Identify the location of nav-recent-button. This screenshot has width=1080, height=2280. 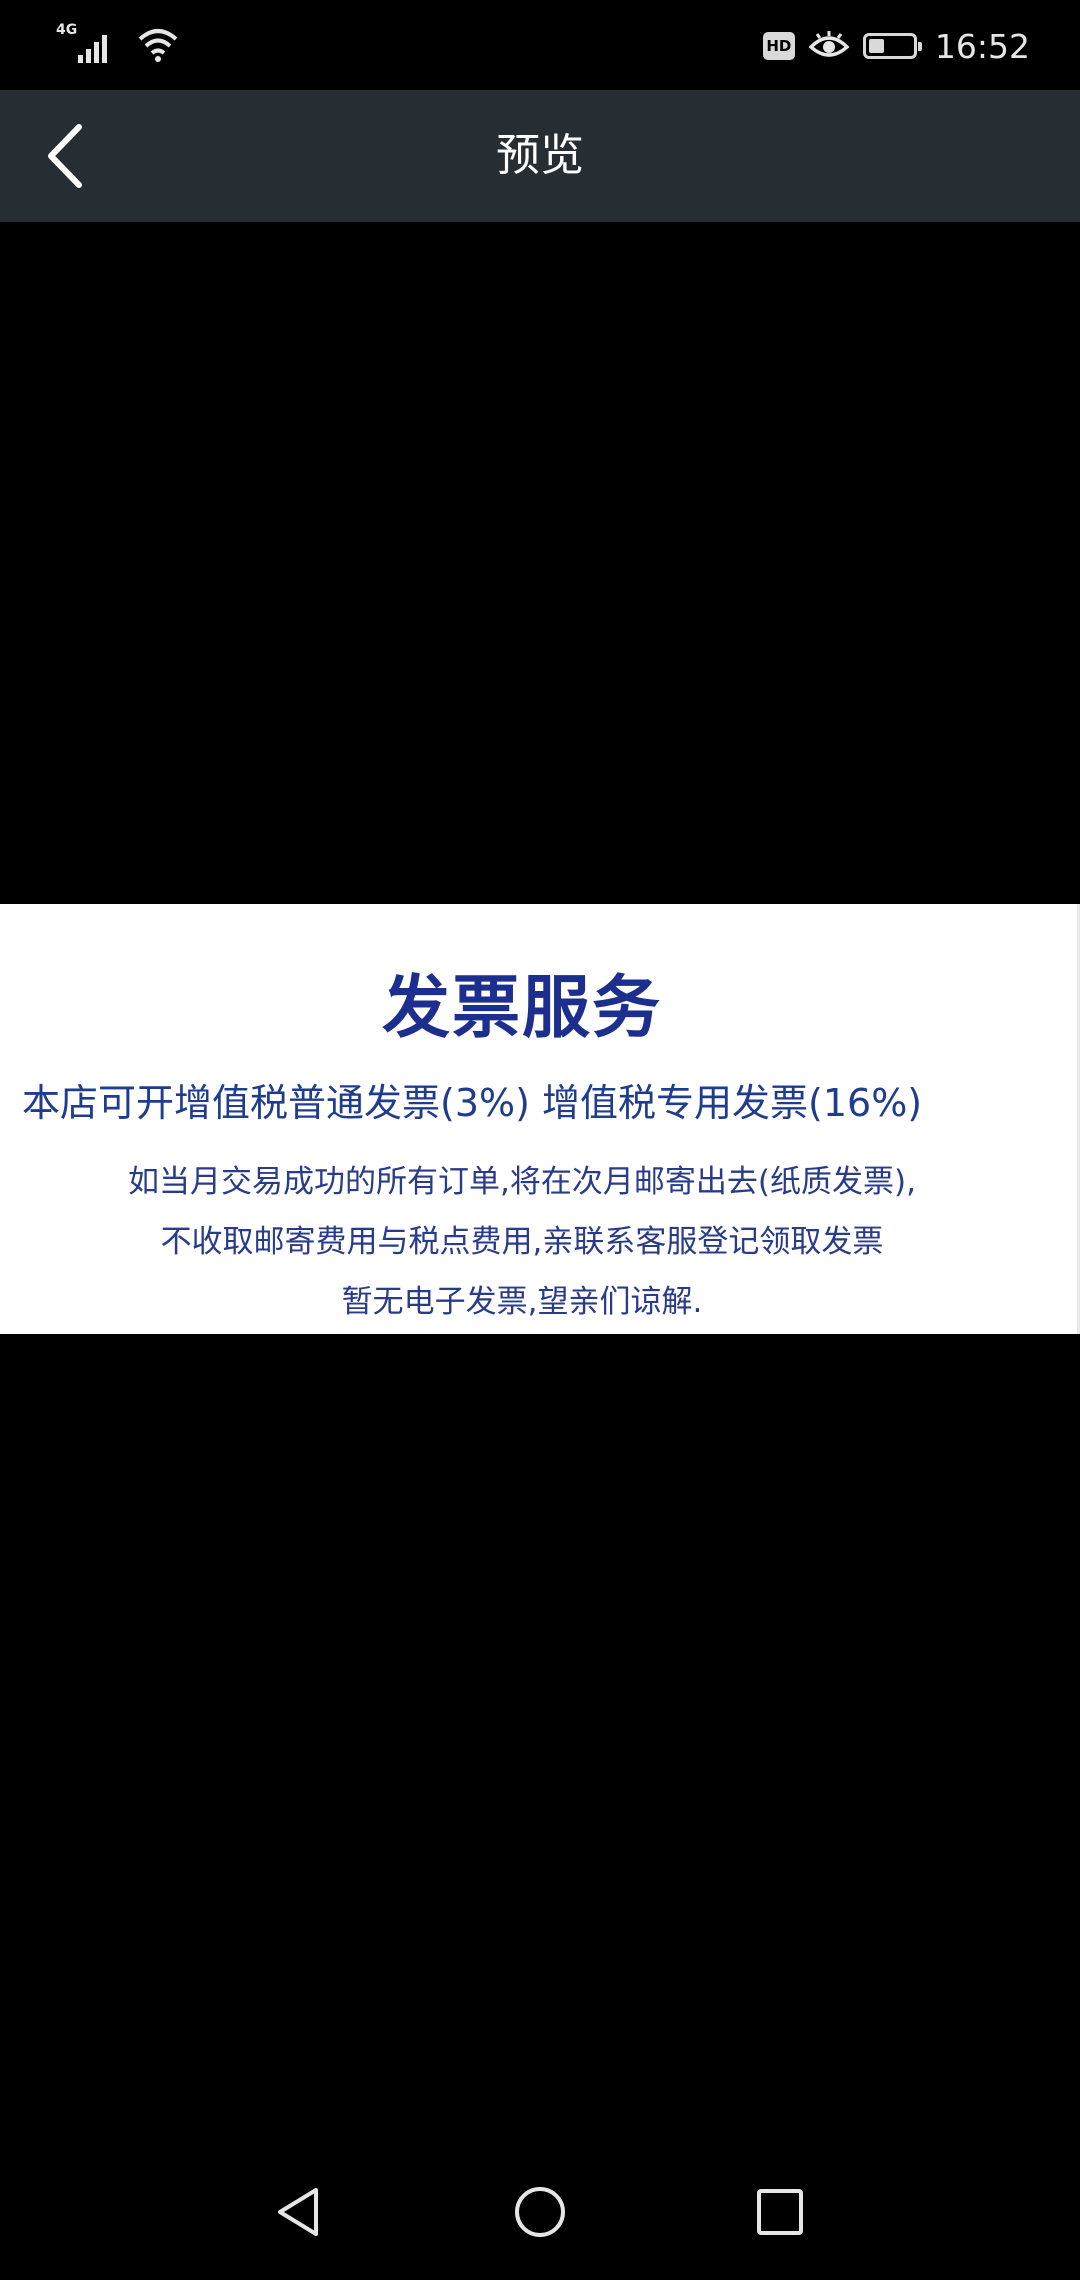
(780, 2212).